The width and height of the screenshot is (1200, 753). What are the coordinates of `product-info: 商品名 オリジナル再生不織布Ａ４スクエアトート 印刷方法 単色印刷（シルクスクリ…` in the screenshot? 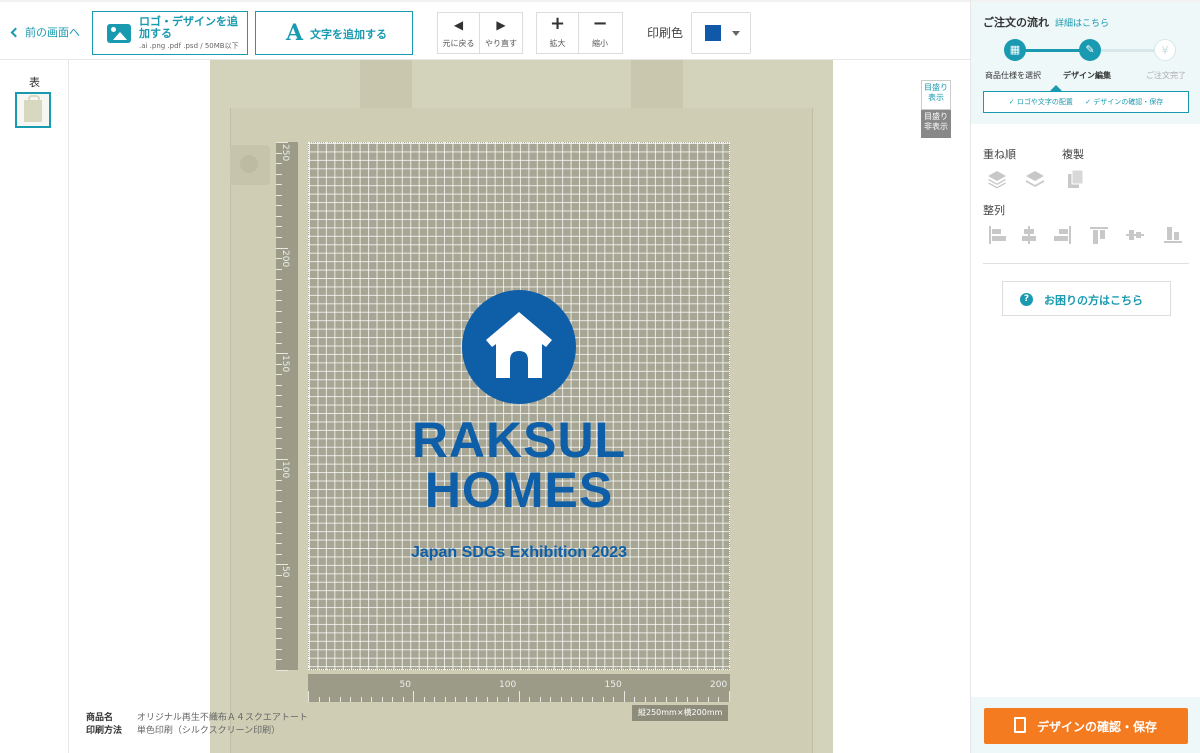 It's located at (197, 725).